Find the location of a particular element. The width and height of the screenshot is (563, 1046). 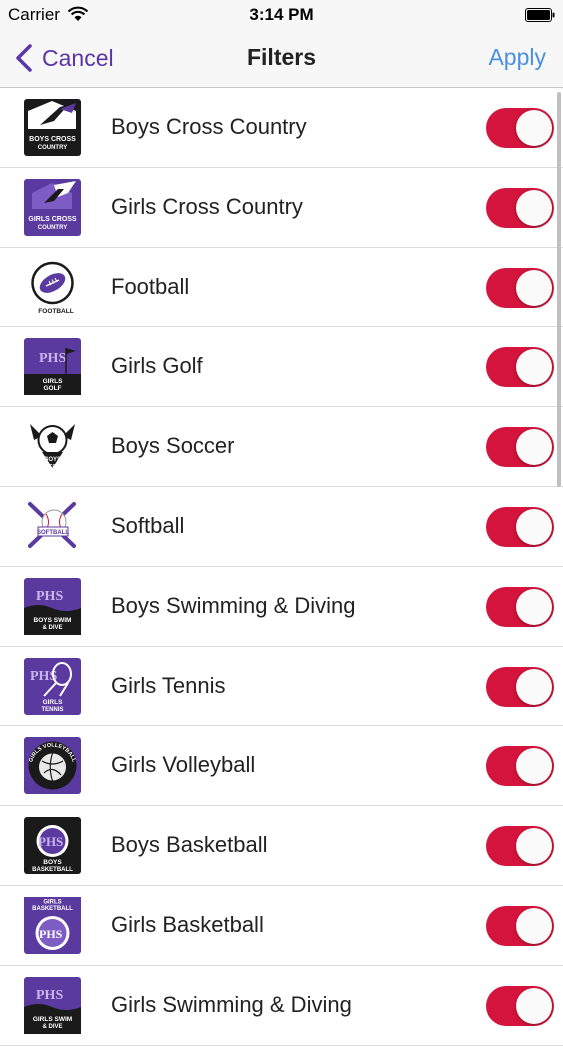

softball-logo-icon: SOFTBALL is located at coordinates (52, 526).